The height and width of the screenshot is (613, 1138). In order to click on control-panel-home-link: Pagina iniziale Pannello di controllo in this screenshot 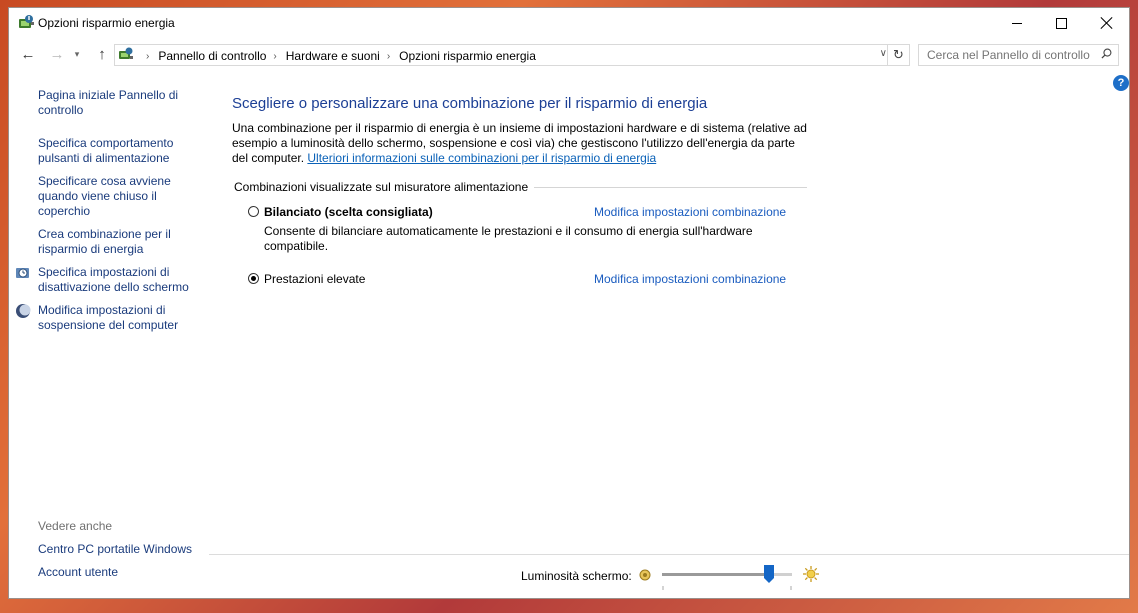, I will do `click(118, 103)`.